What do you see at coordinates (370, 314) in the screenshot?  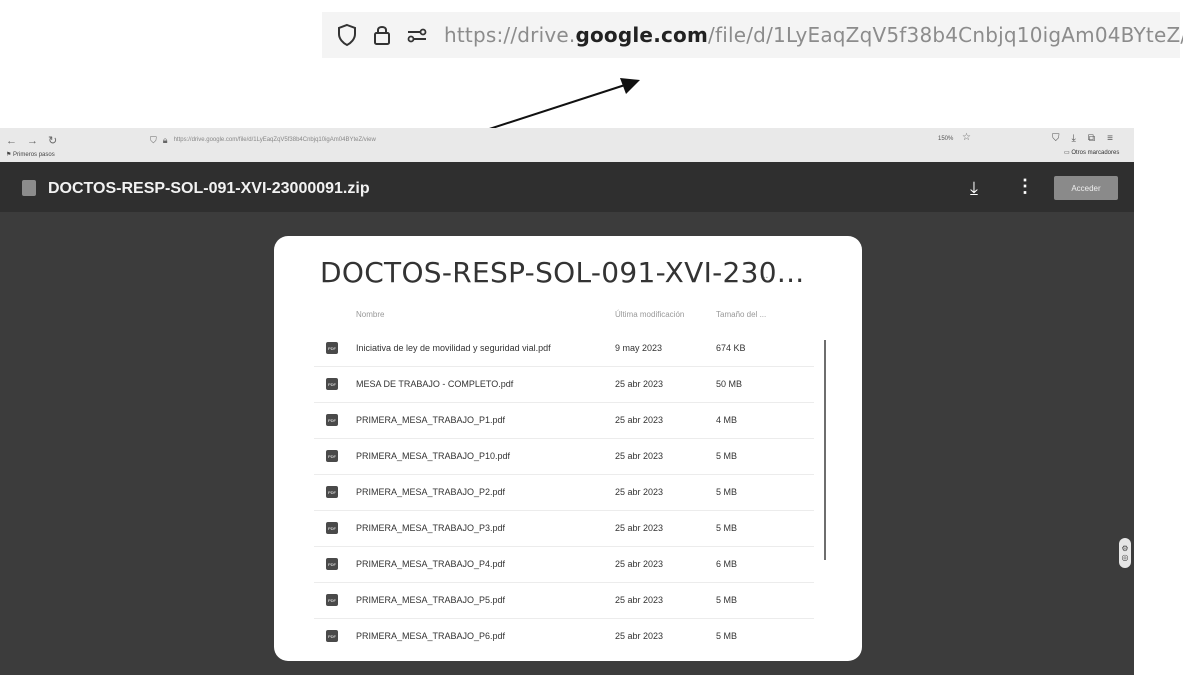 I see `column-name: Nombre` at bounding box center [370, 314].